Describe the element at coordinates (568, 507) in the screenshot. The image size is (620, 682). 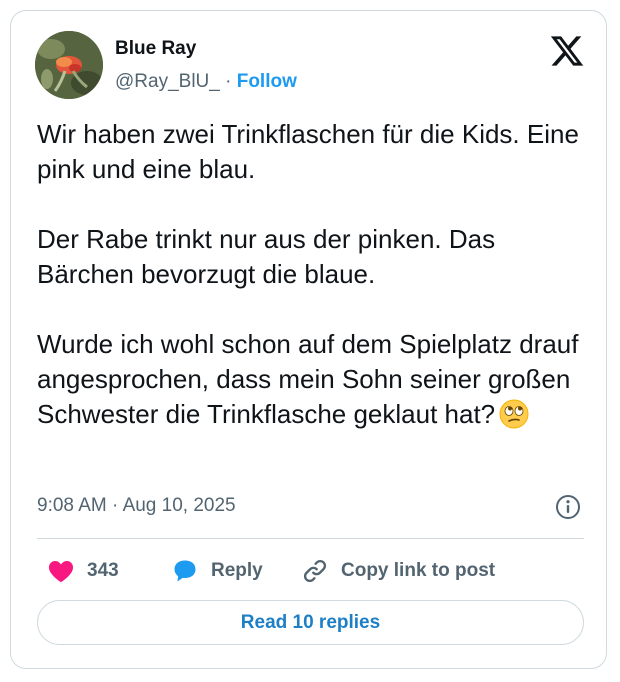
I see `info-icon` at that location.